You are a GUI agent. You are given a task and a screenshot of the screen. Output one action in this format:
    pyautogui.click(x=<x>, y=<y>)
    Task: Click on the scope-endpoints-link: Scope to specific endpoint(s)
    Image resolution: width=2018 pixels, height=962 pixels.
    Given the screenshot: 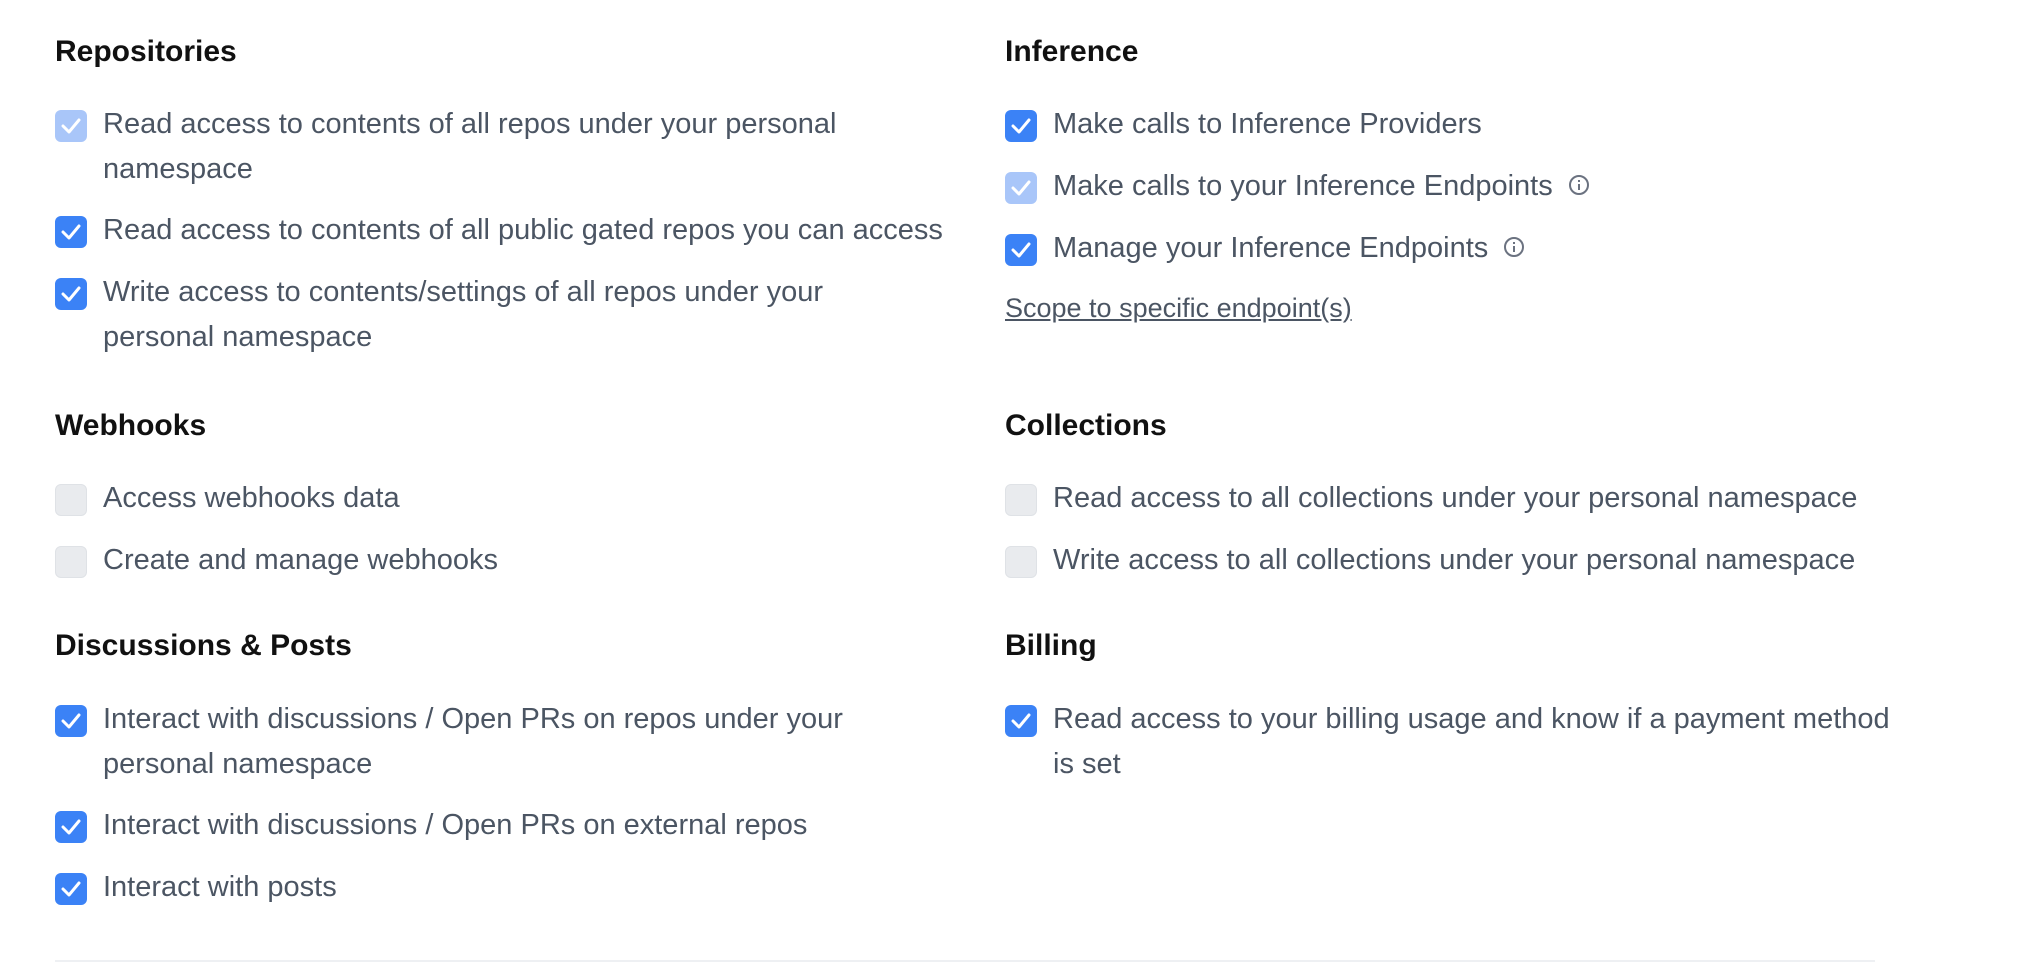 What is the action you would take?
    pyautogui.click(x=1178, y=308)
    